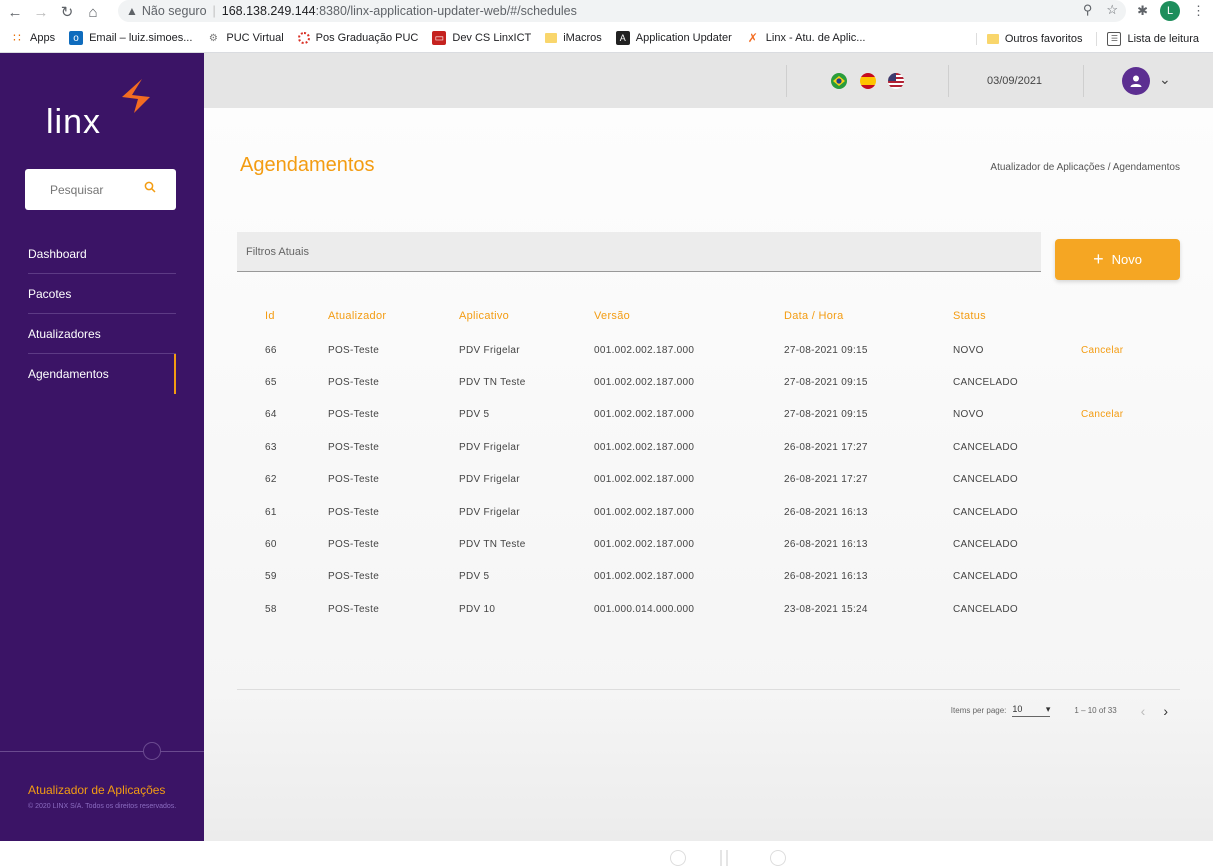 The image size is (1213, 866). What do you see at coordinates (97, 790) in the screenshot?
I see `app-name: Atualizador de Aplicações` at bounding box center [97, 790].